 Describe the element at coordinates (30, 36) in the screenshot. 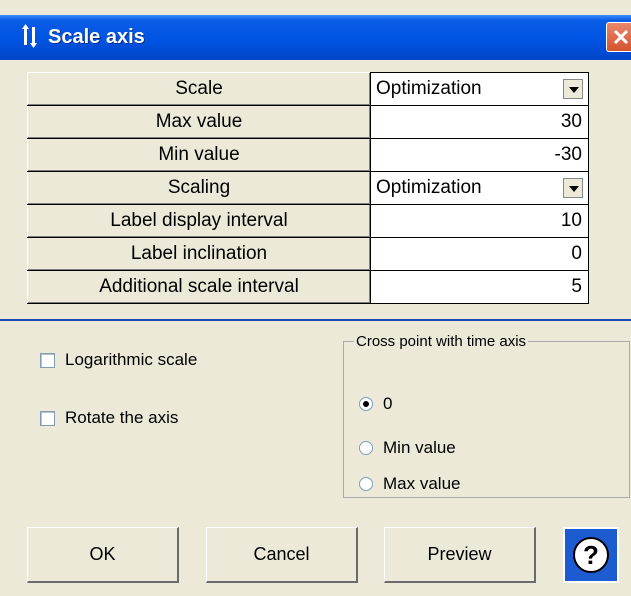

I see `axis-arrows-icon` at that location.